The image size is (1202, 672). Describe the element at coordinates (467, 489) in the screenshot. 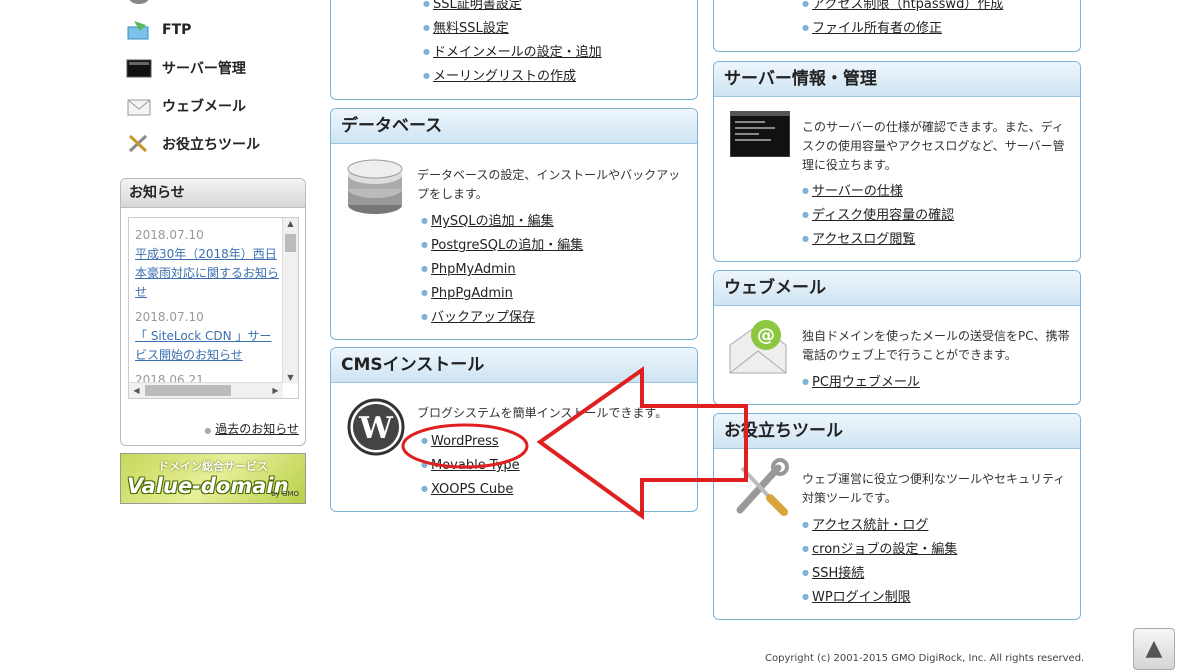

I see `xoops-cube-link: XOOPS Cube` at that location.